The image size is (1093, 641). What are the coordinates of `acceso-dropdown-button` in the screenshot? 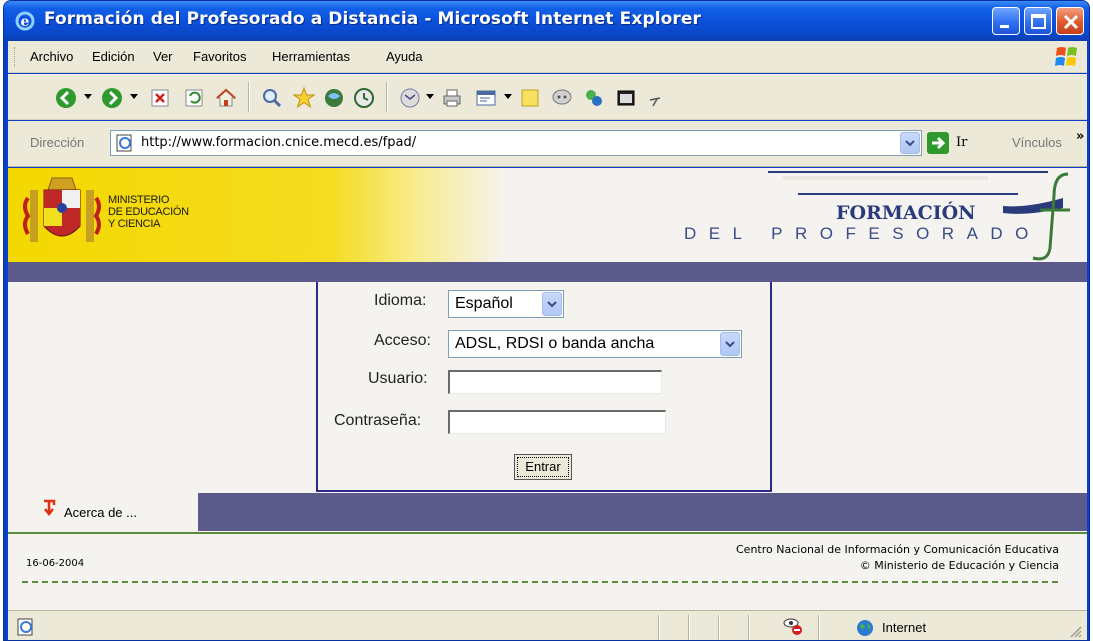 It's located at (730, 344).